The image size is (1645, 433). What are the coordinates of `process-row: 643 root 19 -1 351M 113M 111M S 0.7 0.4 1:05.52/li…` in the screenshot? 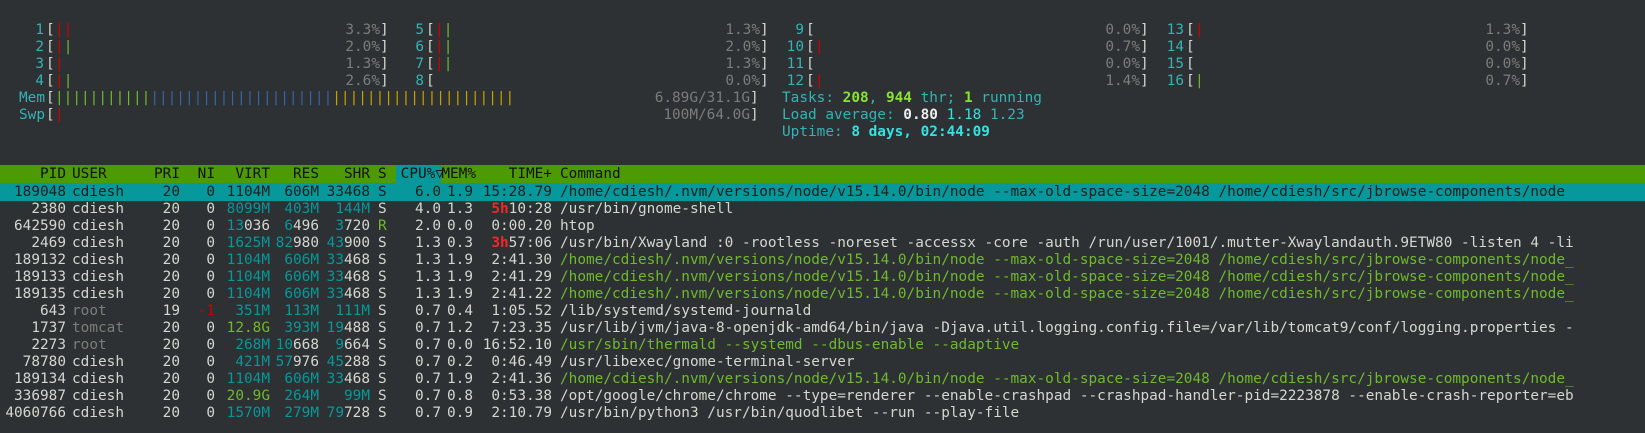 It's located at (822, 311).